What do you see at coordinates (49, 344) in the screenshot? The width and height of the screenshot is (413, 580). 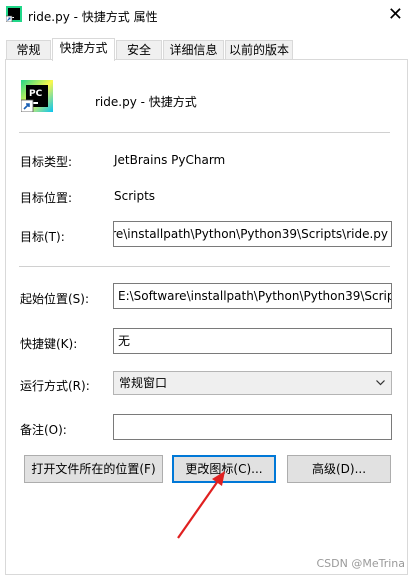 I see `shortcut-key-label: 快捷键(K):` at bounding box center [49, 344].